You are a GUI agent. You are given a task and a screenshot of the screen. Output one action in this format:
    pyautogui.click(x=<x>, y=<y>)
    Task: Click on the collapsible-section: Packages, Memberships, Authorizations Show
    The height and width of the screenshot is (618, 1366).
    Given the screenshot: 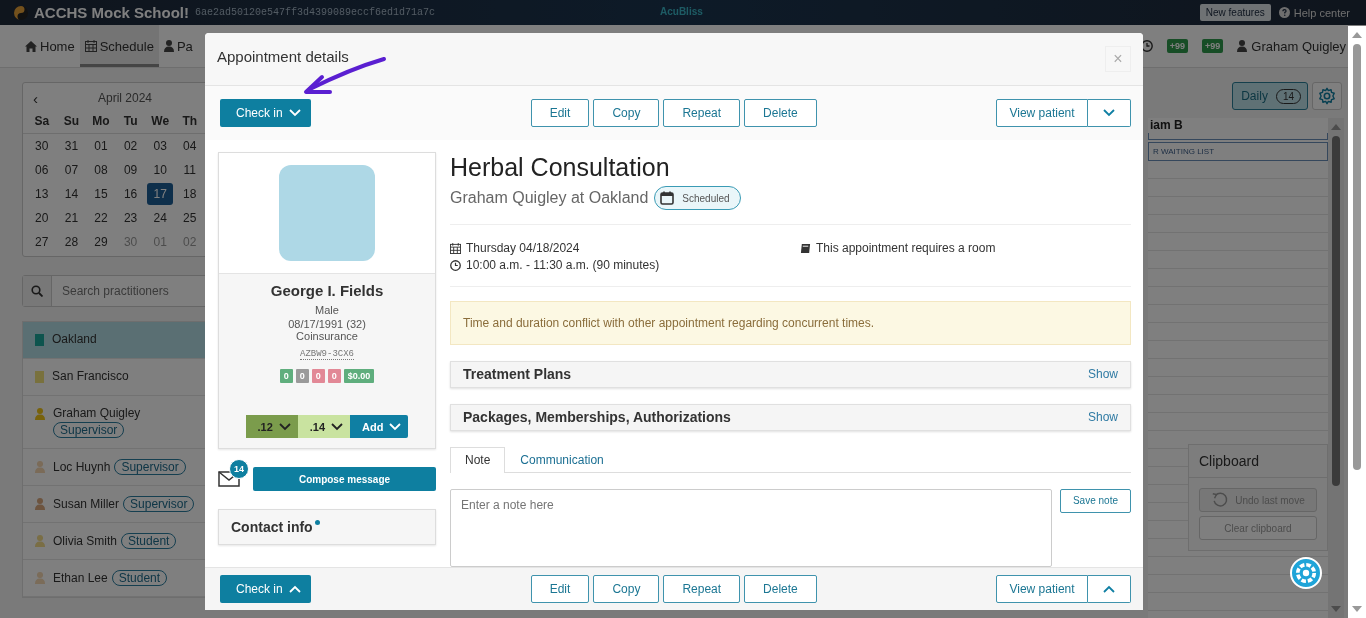 What is the action you would take?
    pyautogui.click(x=790, y=417)
    